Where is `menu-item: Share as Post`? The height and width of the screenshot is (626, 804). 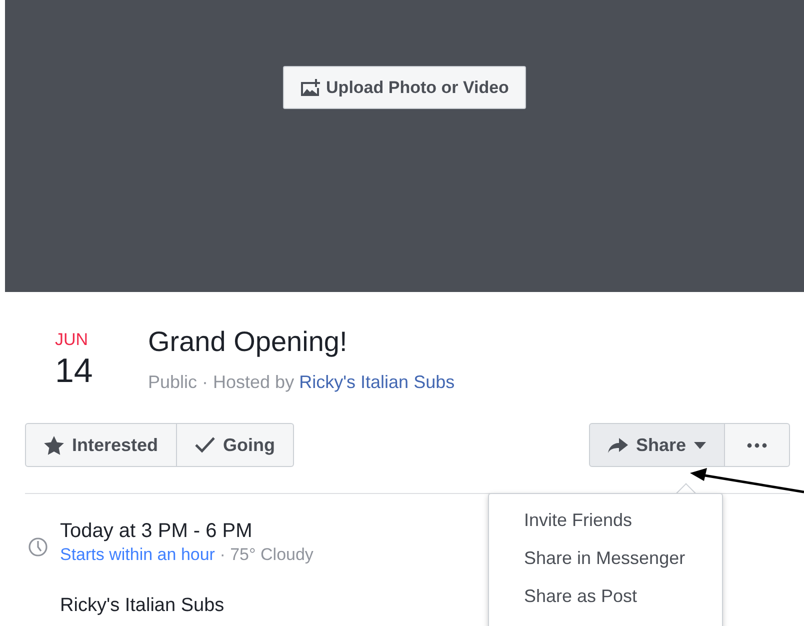
menu-item: Share as Post is located at coordinates (623, 596).